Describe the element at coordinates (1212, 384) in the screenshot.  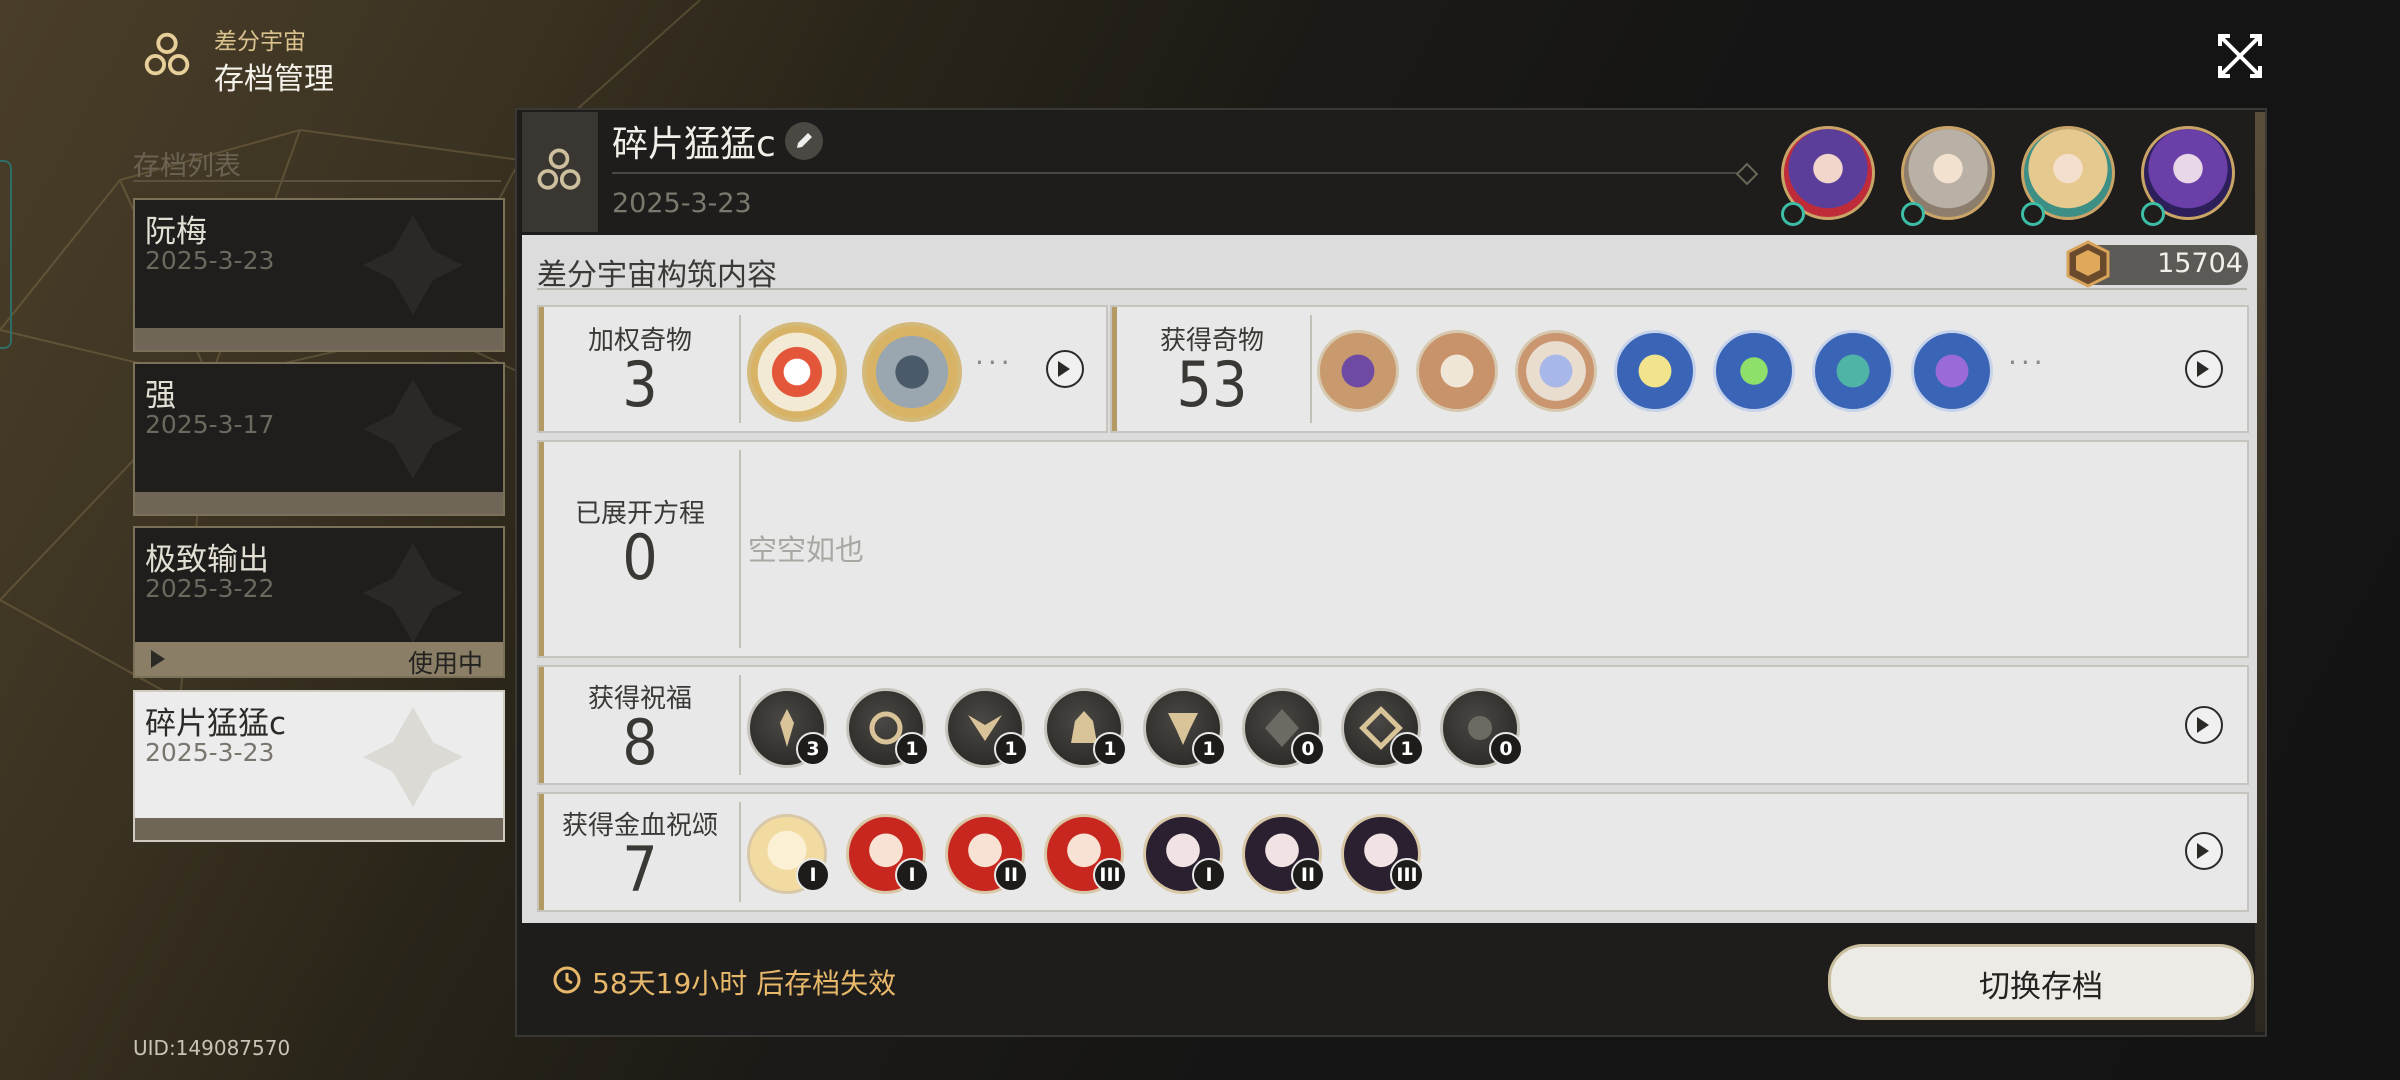
I see `obtained-curios-count: 53` at that location.